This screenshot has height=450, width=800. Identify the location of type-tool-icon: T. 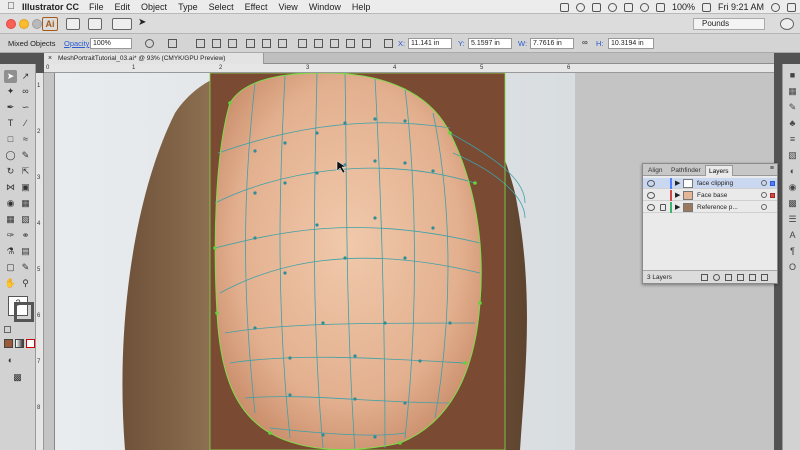
(10, 123).